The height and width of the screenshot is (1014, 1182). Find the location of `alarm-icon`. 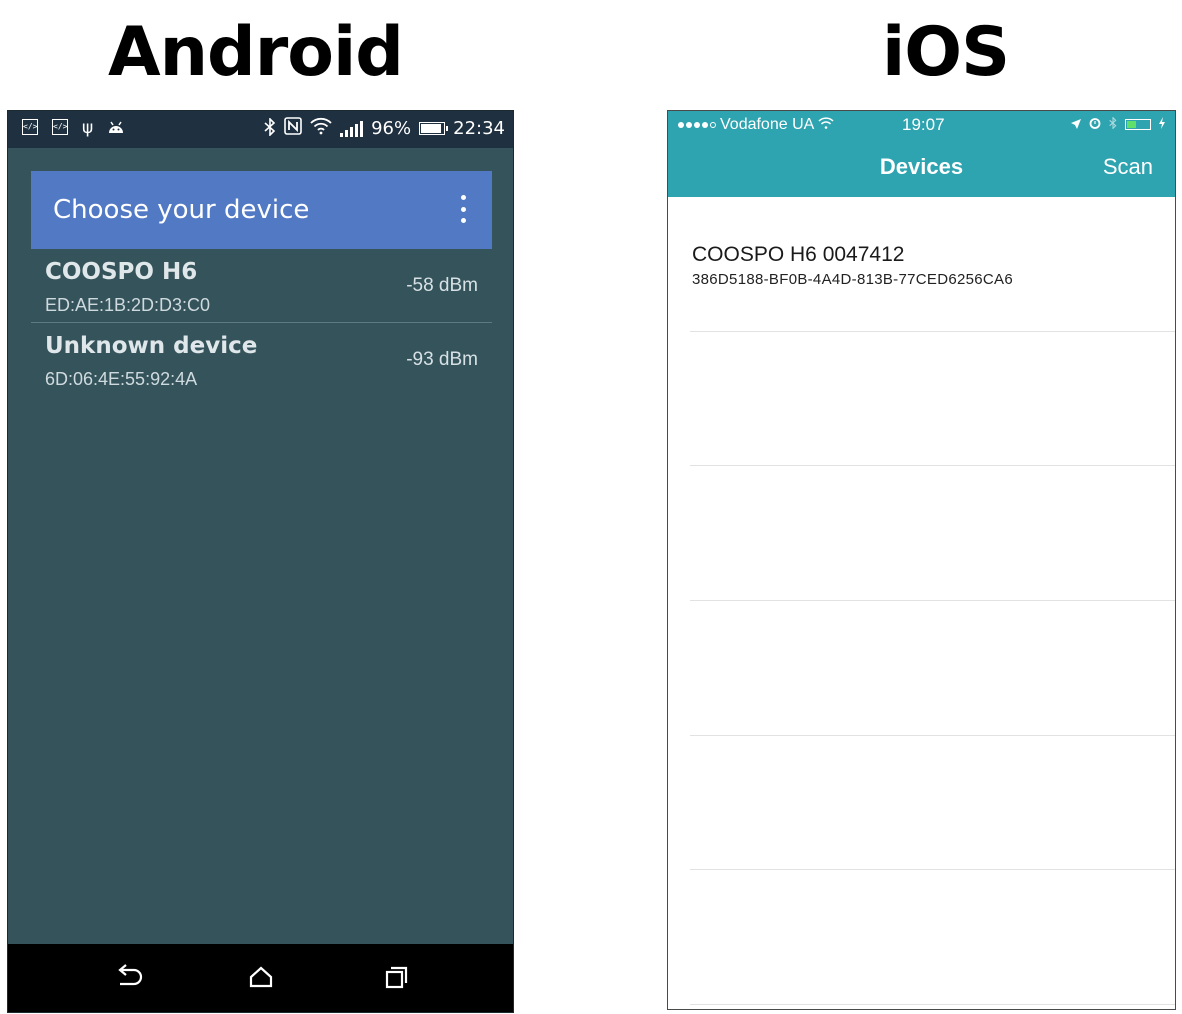

alarm-icon is located at coordinates (1095, 124).